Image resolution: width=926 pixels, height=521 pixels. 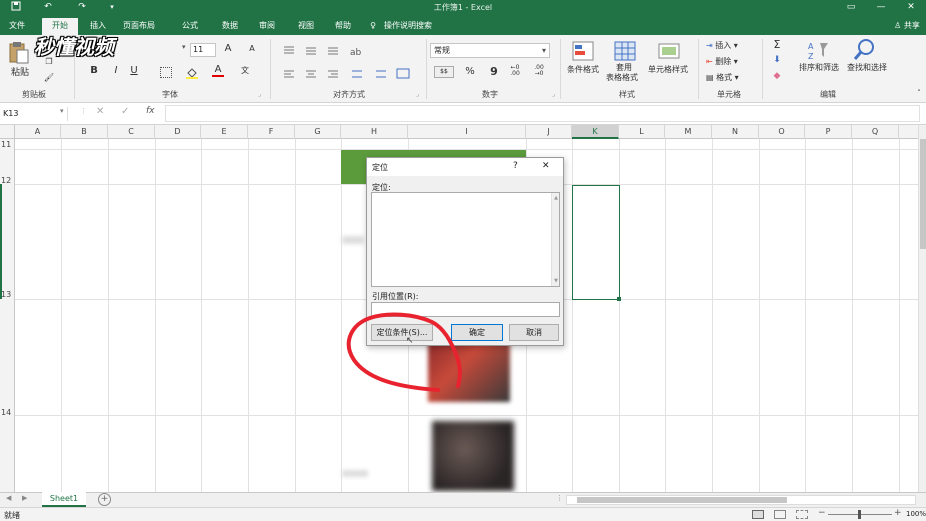 I want to click on column-header: N, so click(x=735, y=132).